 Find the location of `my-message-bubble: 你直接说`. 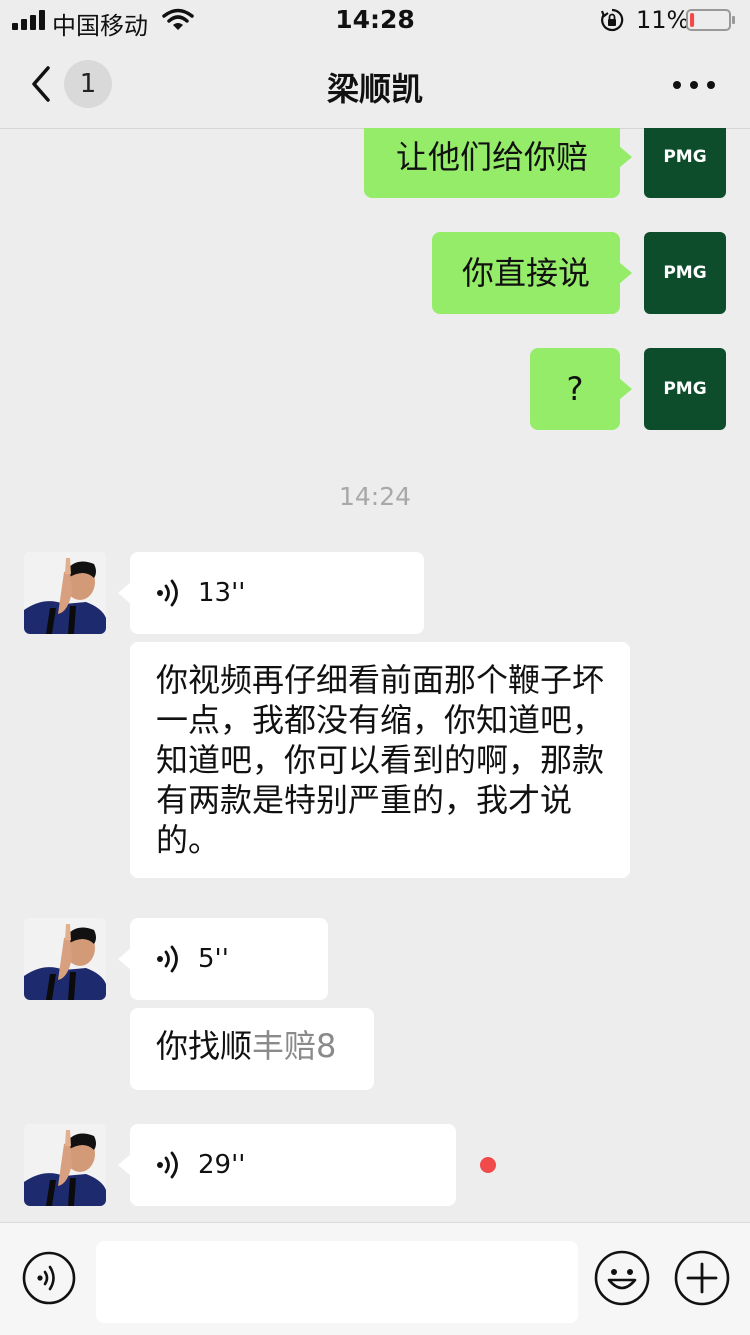

my-message-bubble: 你直接说 is located at coordinates (532, 273).